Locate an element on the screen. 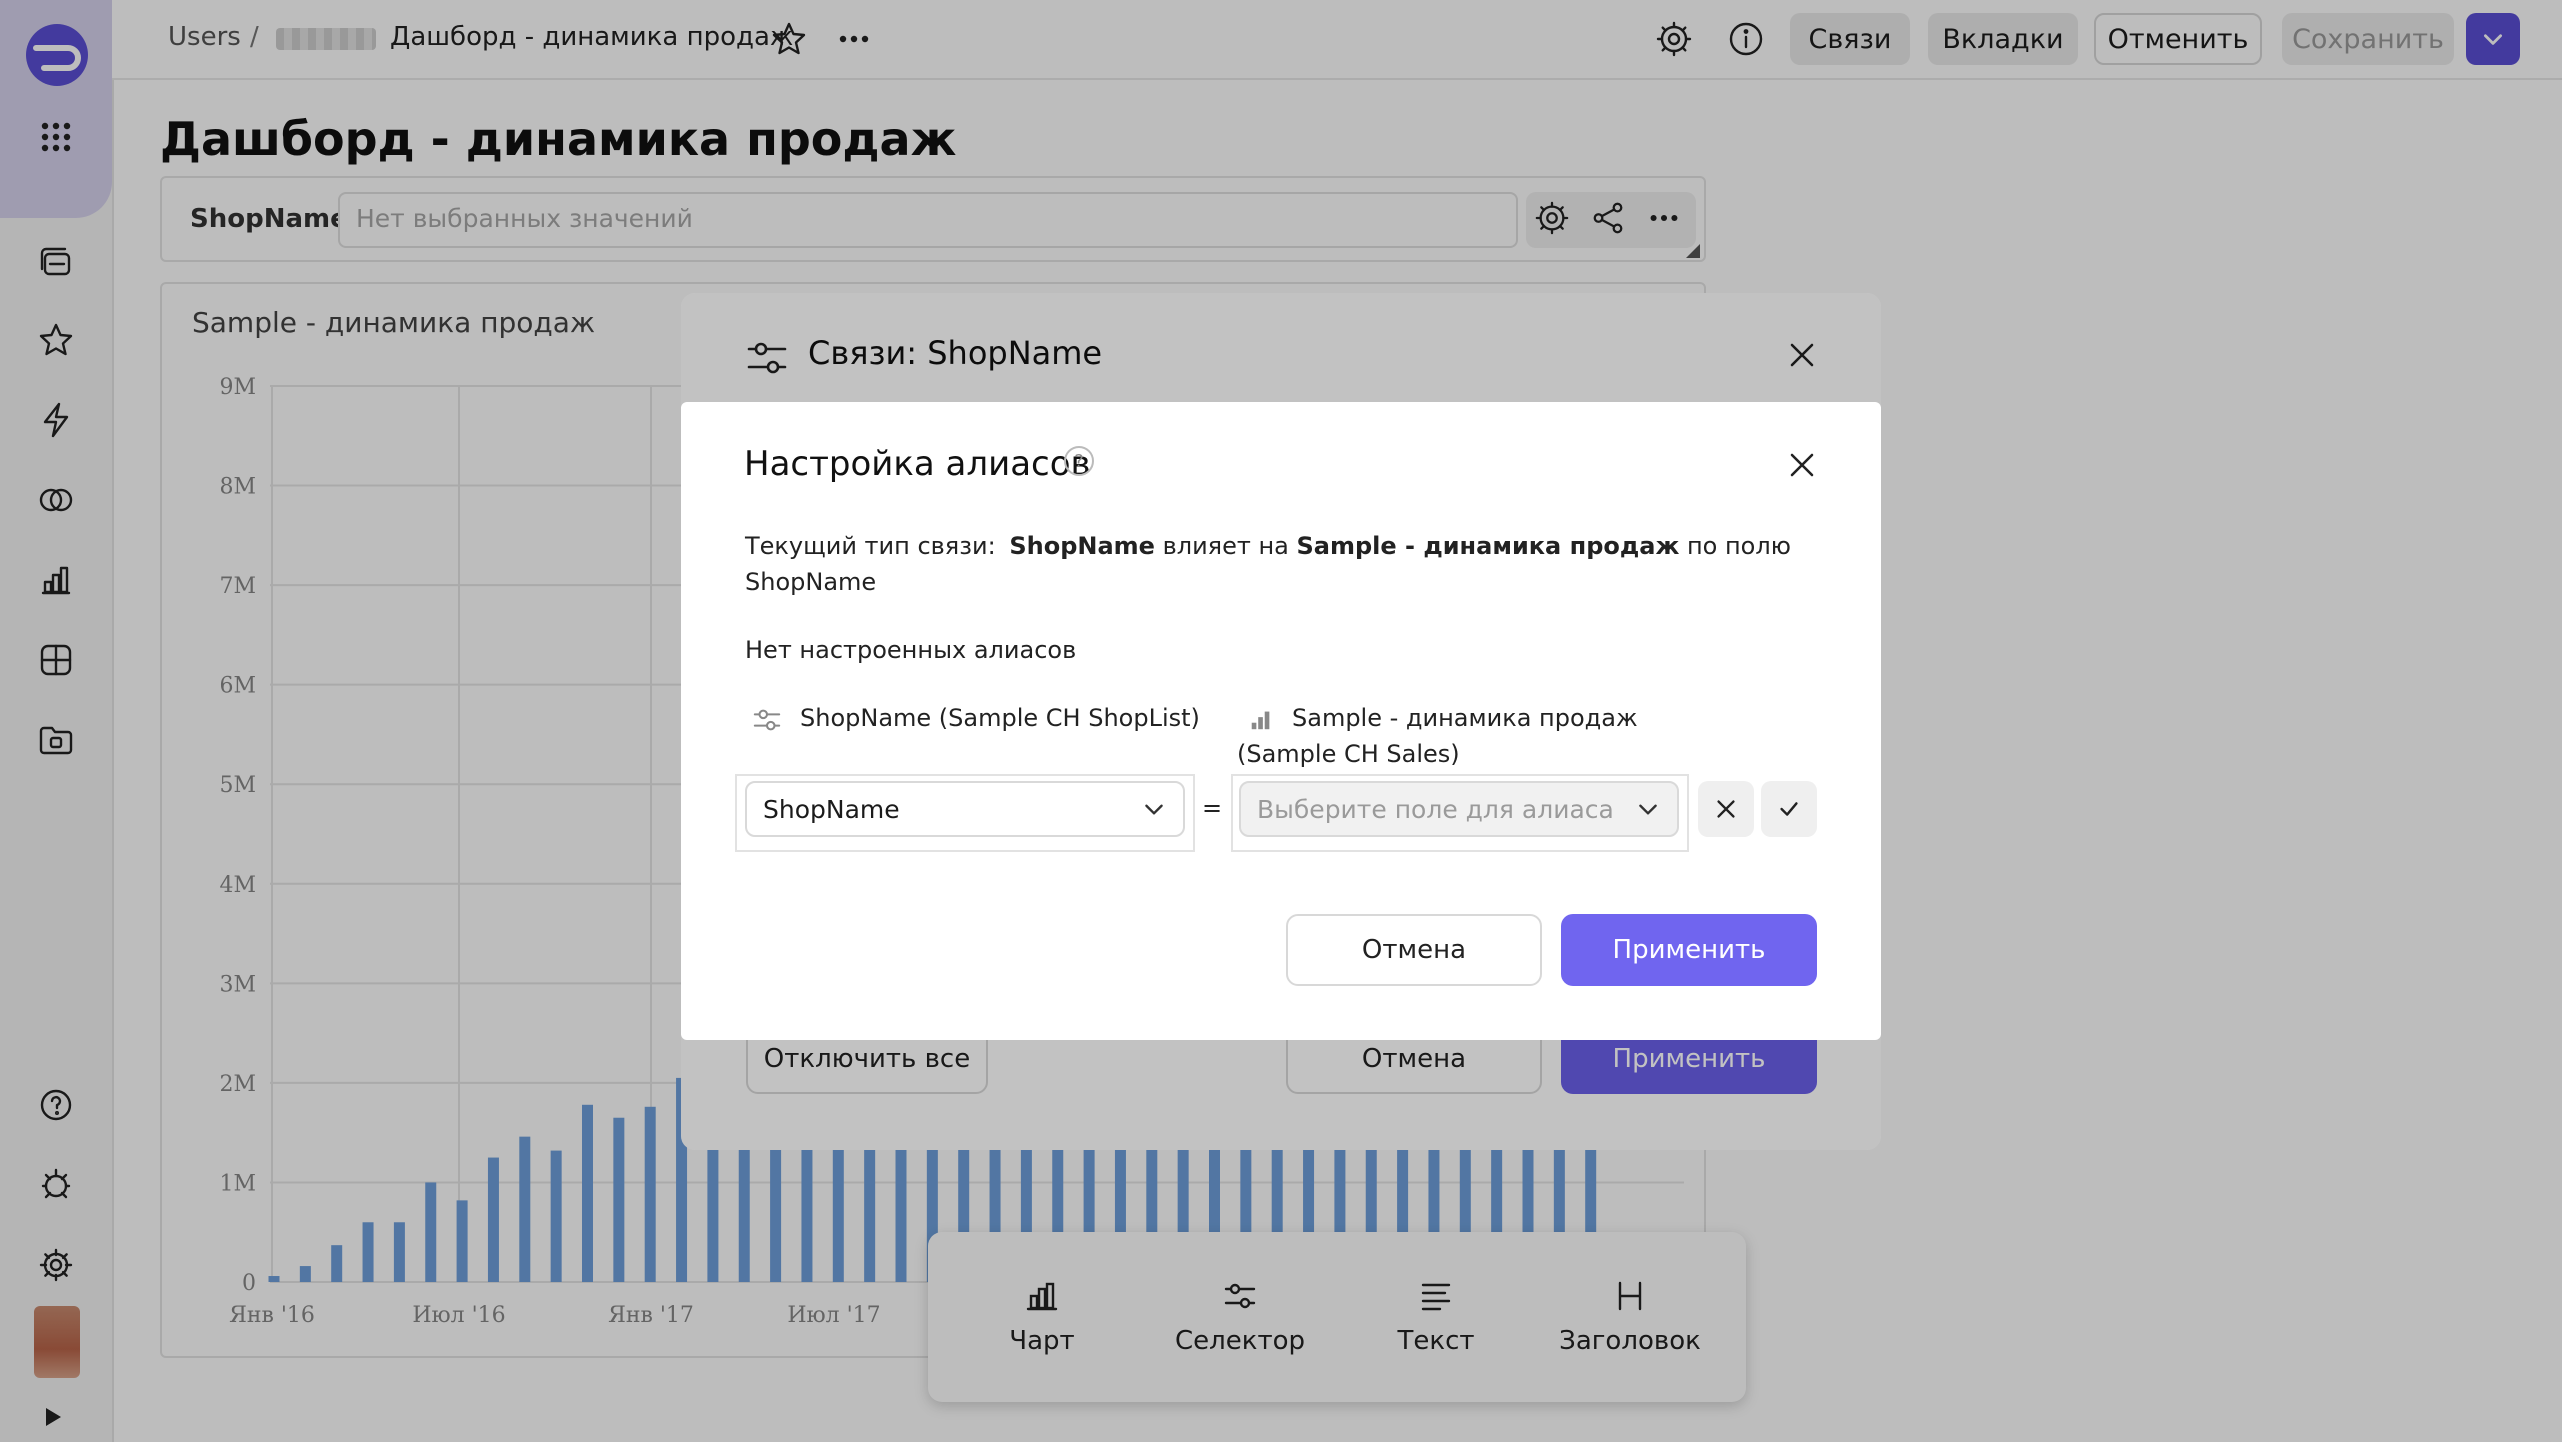  alias-dialog-close-icon is located at coordinates (1802, 467).